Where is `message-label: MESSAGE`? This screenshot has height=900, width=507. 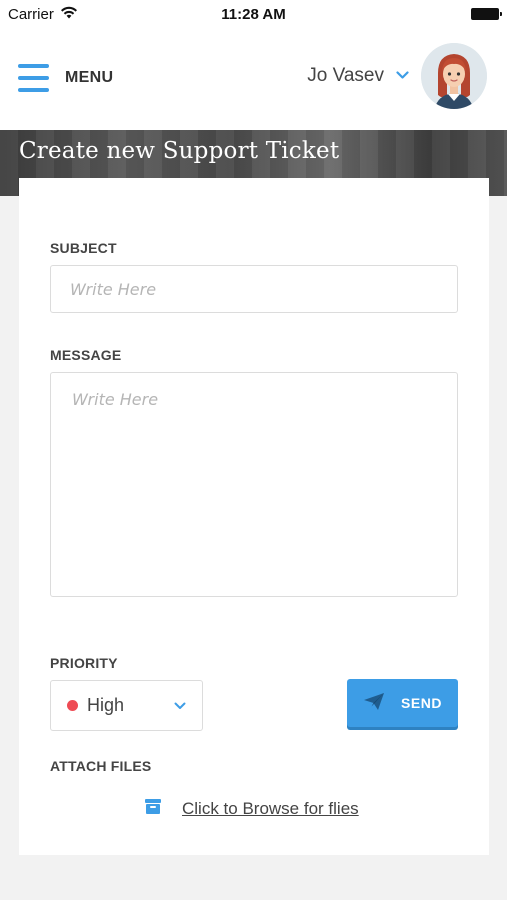
message-label: MESSAGE is located at coordinates (86, 355).